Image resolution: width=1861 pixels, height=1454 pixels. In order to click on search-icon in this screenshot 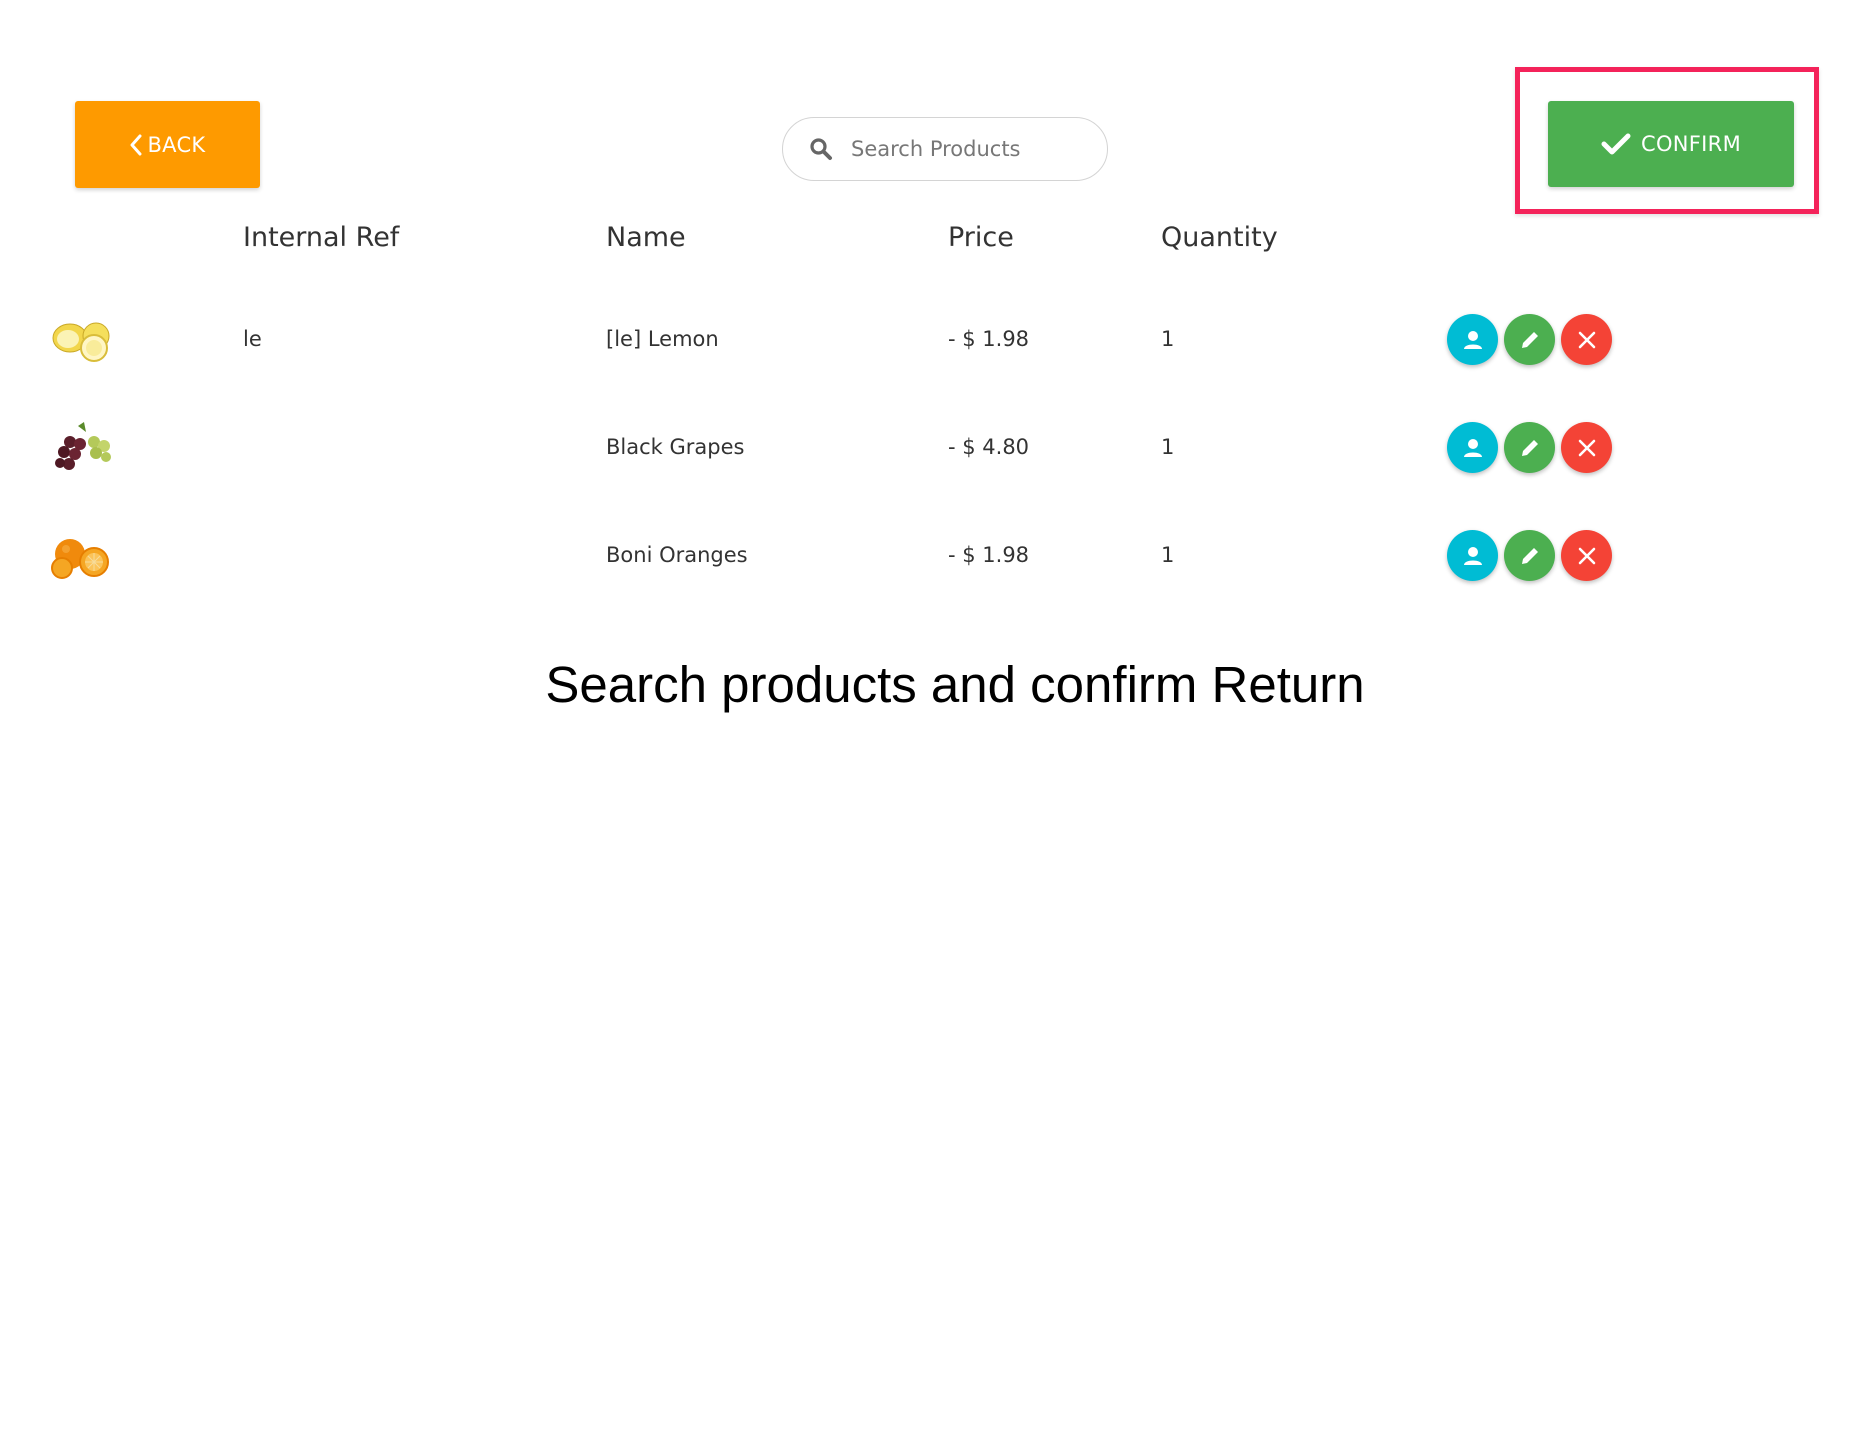, I will do `click(821, 149)`.